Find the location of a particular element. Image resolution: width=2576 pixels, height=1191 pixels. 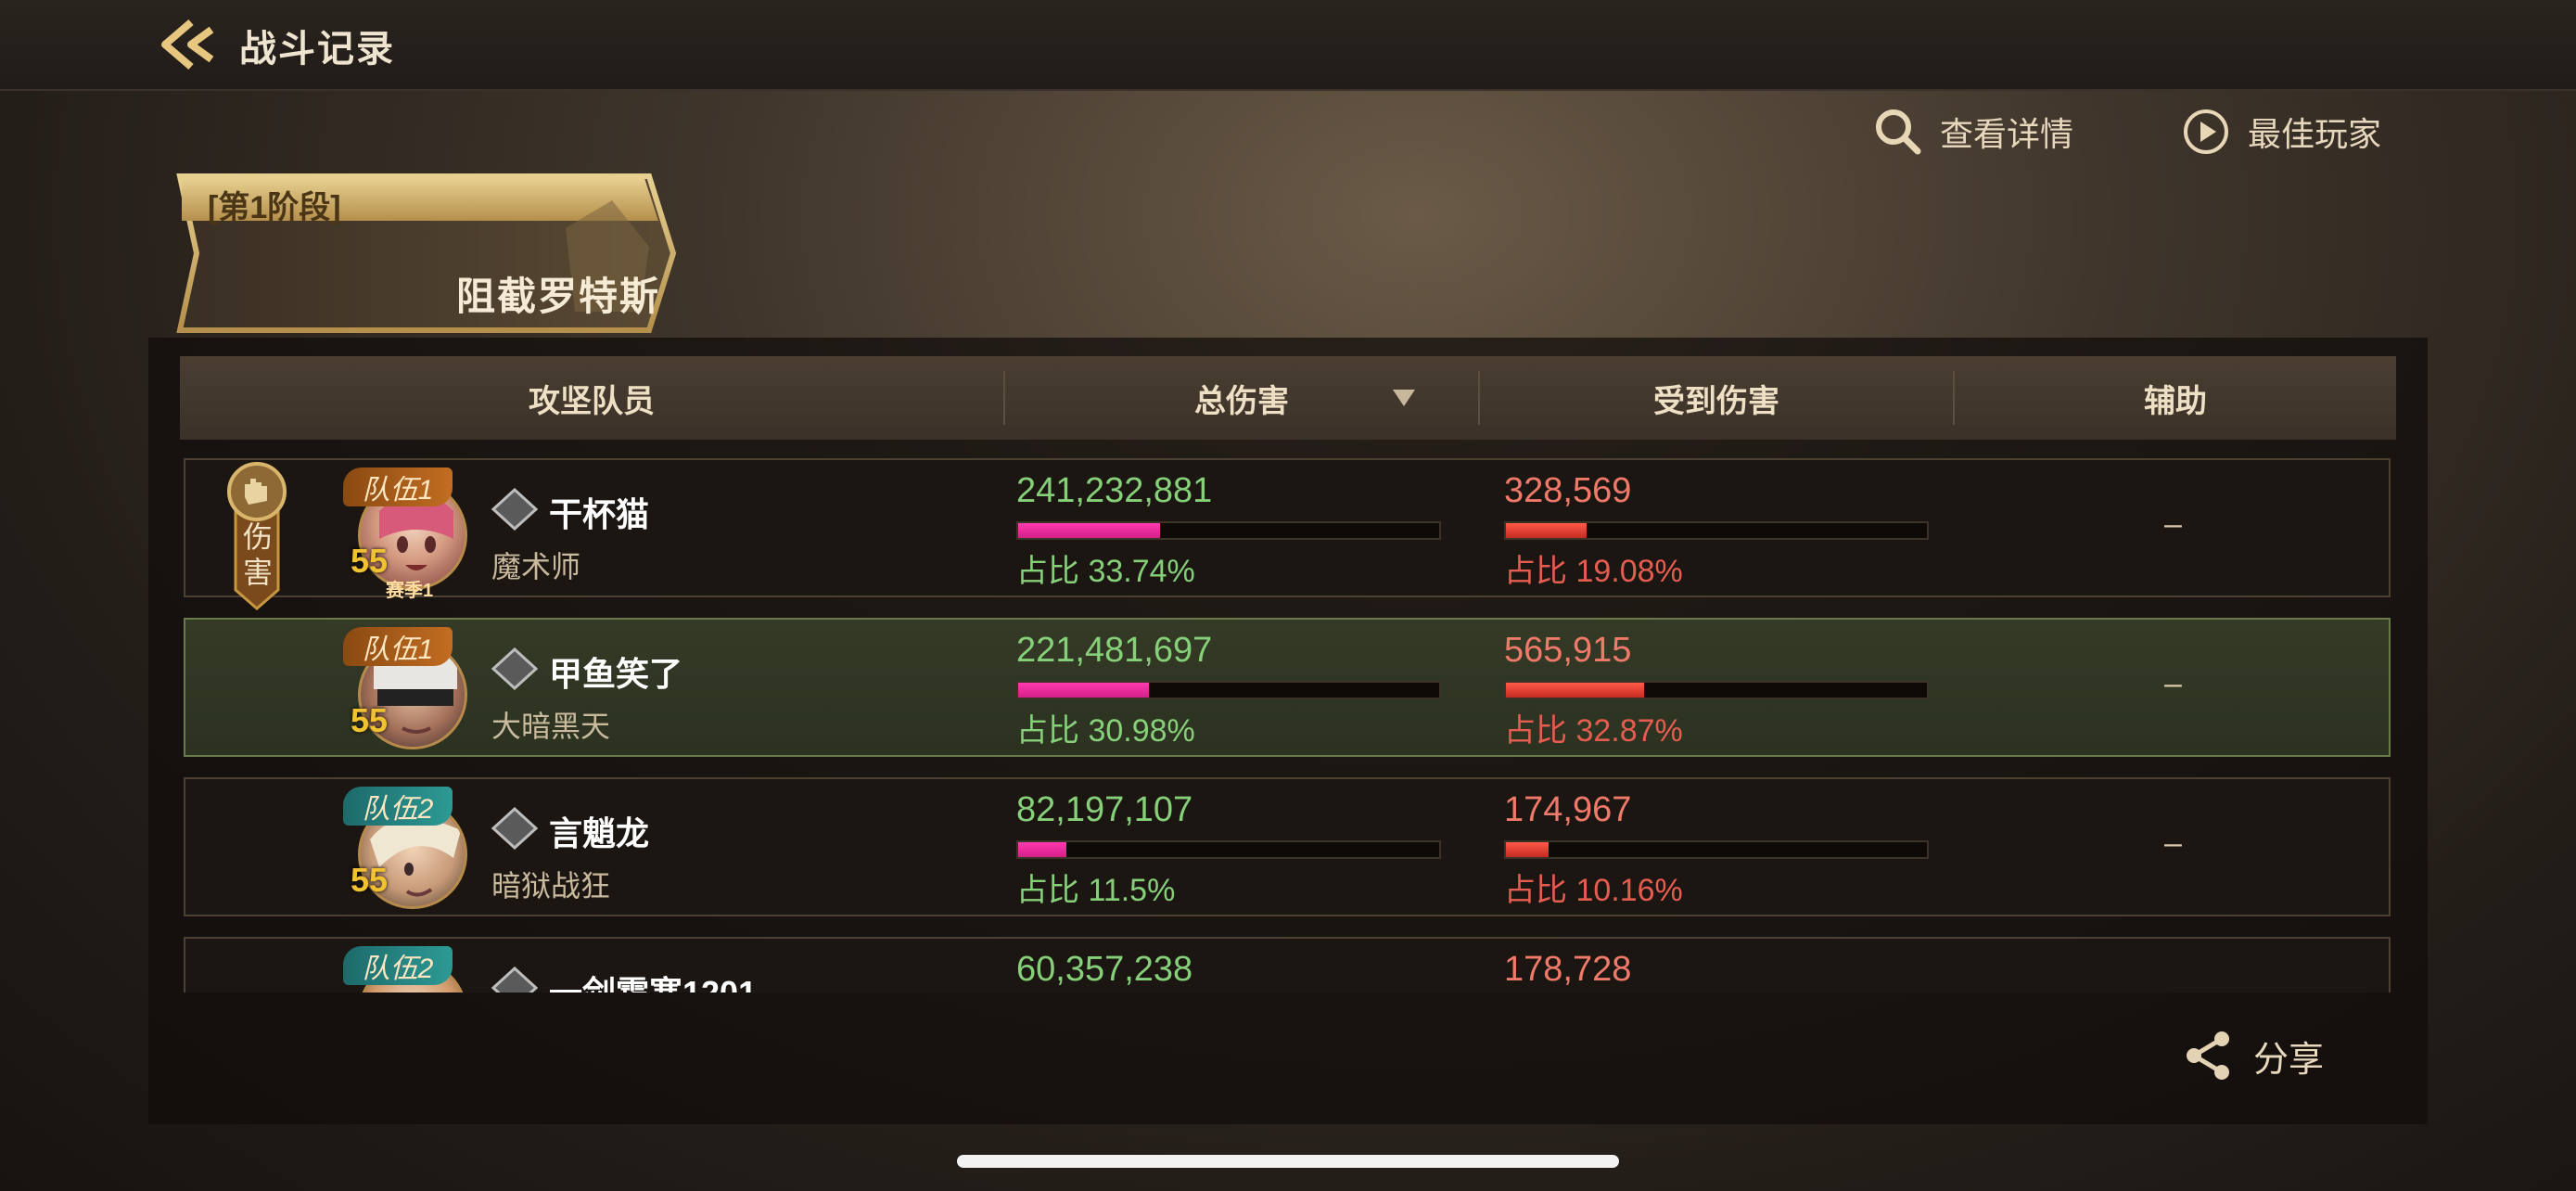

best-player-label: 最佳玩家 is located at coordinates (2315, 134).